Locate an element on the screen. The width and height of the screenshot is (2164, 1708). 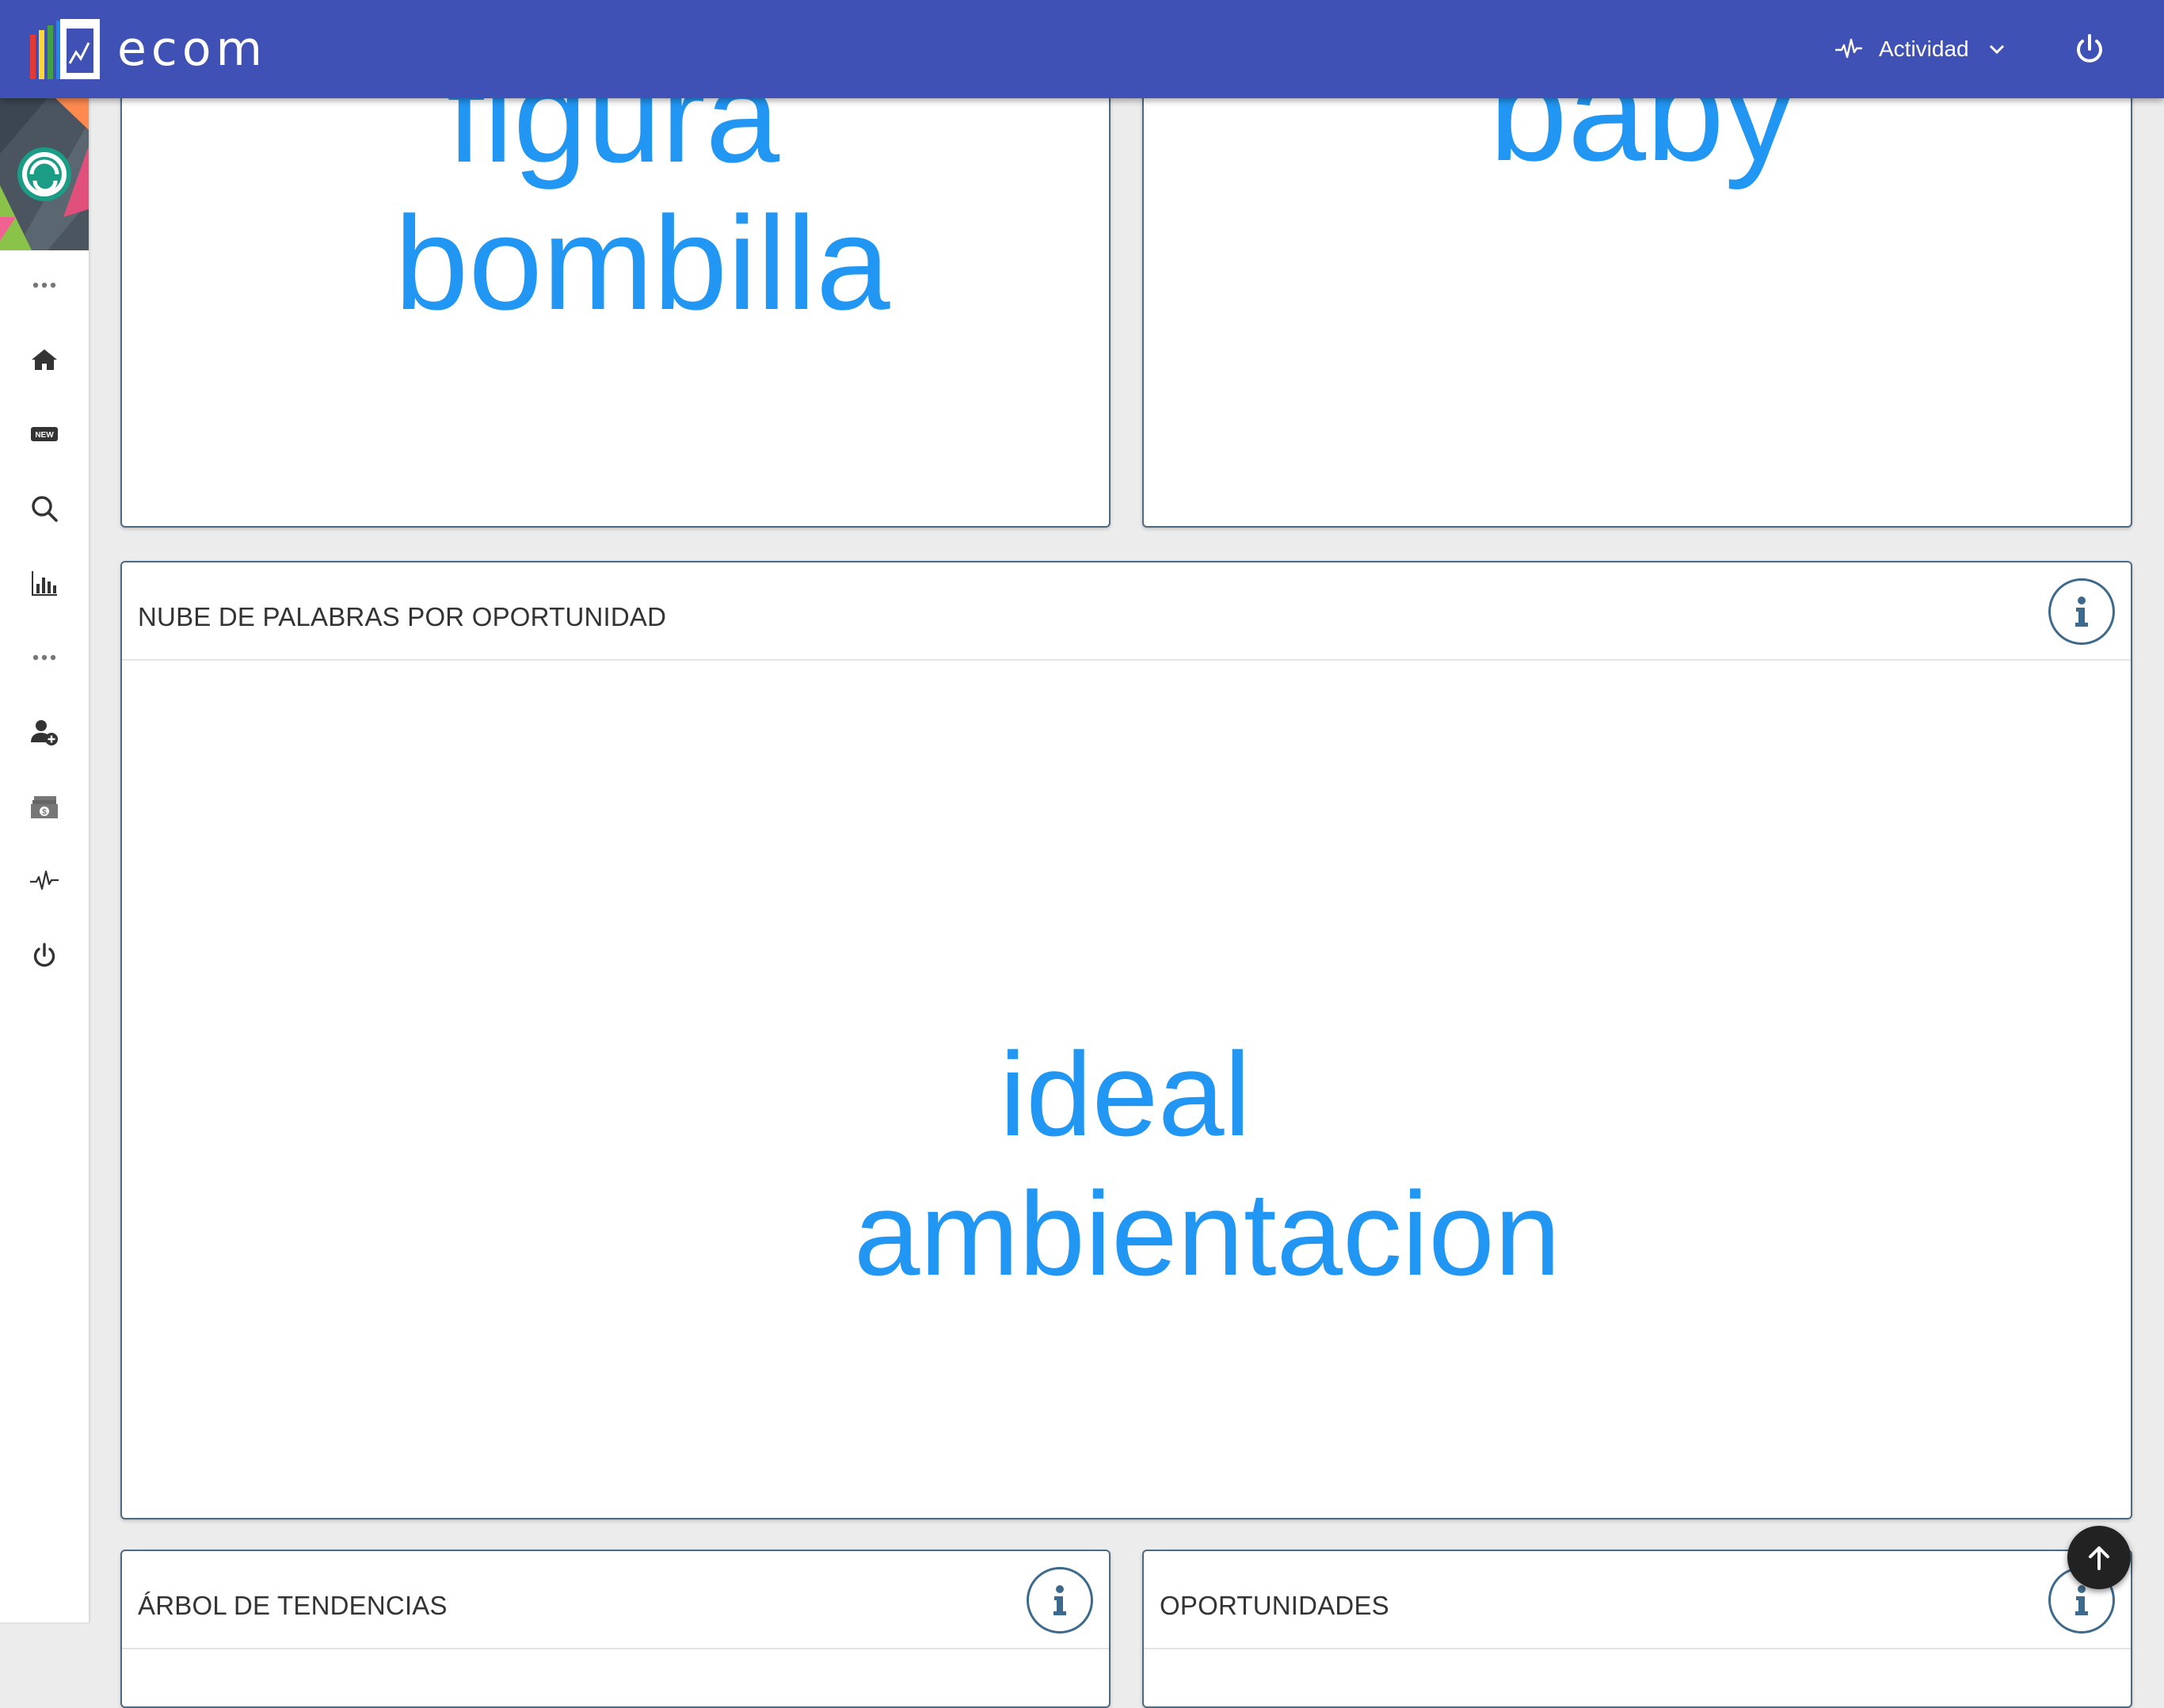
search-icon is located at coordinates (45, 509).